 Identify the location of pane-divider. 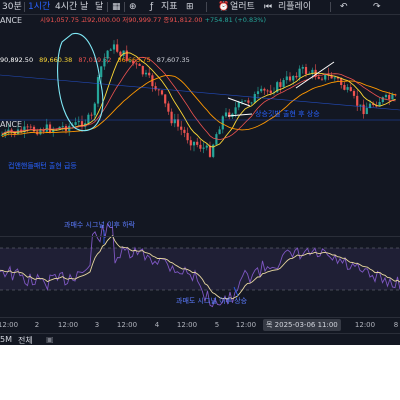
(200, 236).